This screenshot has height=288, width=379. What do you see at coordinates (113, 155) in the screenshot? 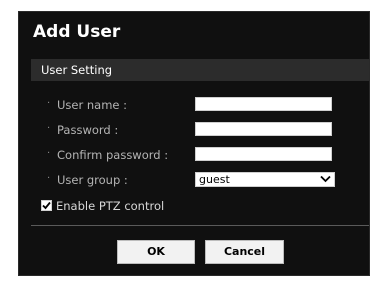
I see `confirm-password-label: Confirm password :` at bounding box center [113, 155].